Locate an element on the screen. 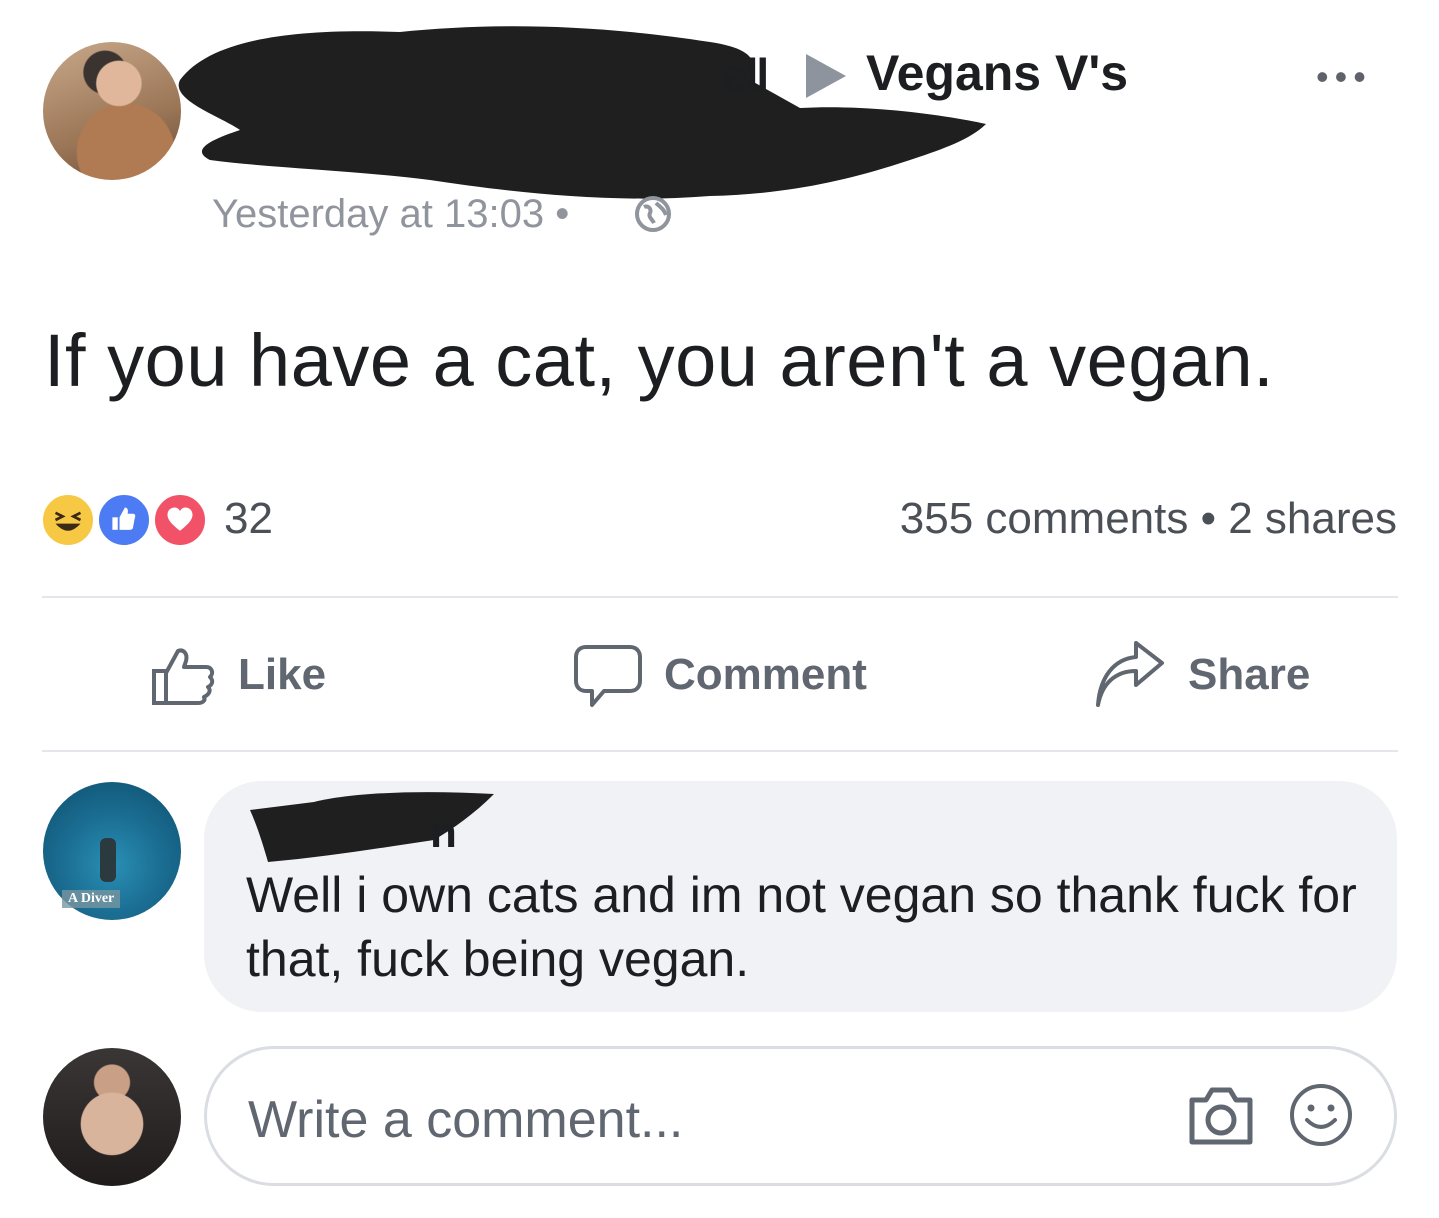 The width and height of the screenshot is (1439, 1218). commenter-name-visible: n is located at coordinates (443, 833).